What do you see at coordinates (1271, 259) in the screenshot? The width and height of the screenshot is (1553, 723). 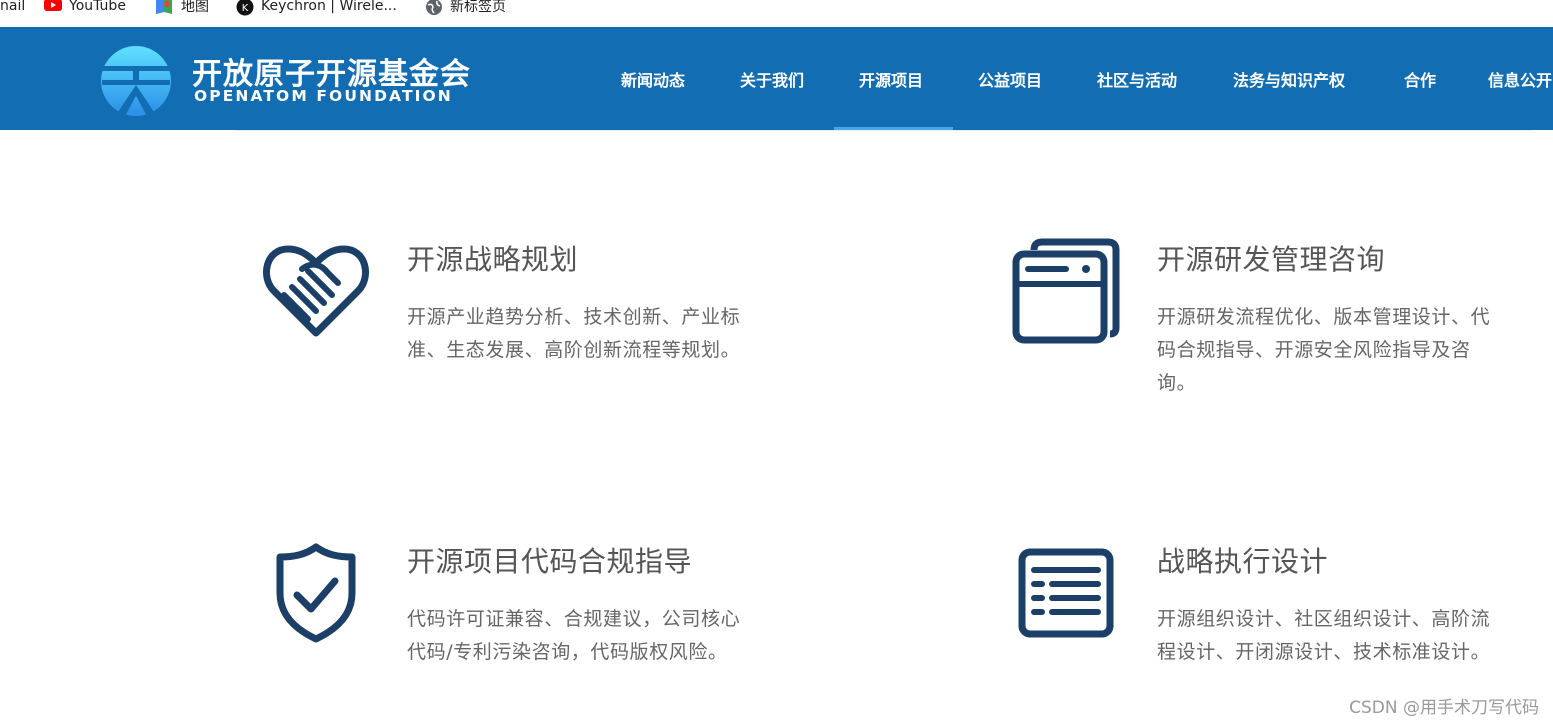 I see `feature-title: 开源研发管理咨询` at bounding box center [1271, 259].